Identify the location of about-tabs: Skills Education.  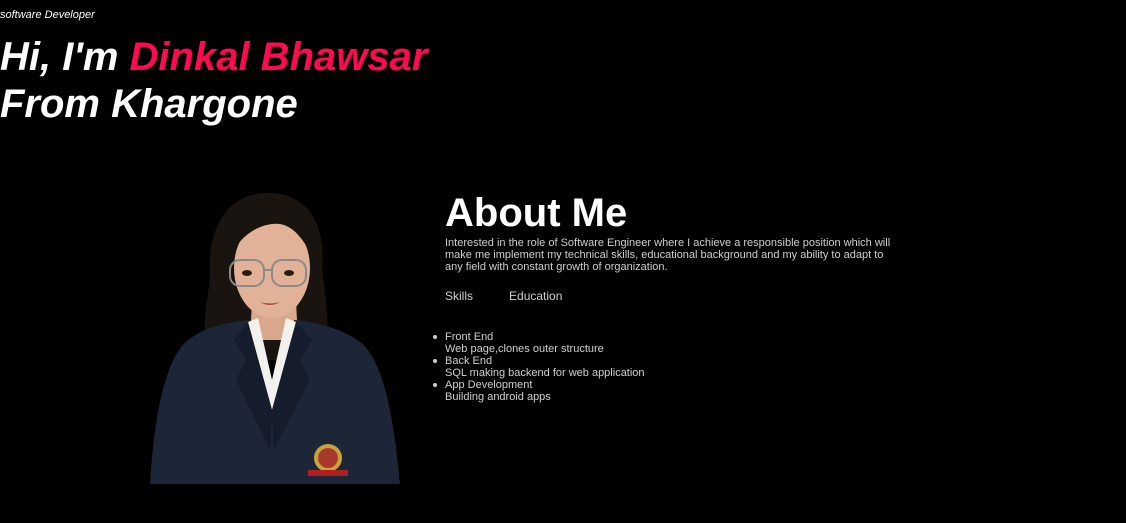
(675, 296).